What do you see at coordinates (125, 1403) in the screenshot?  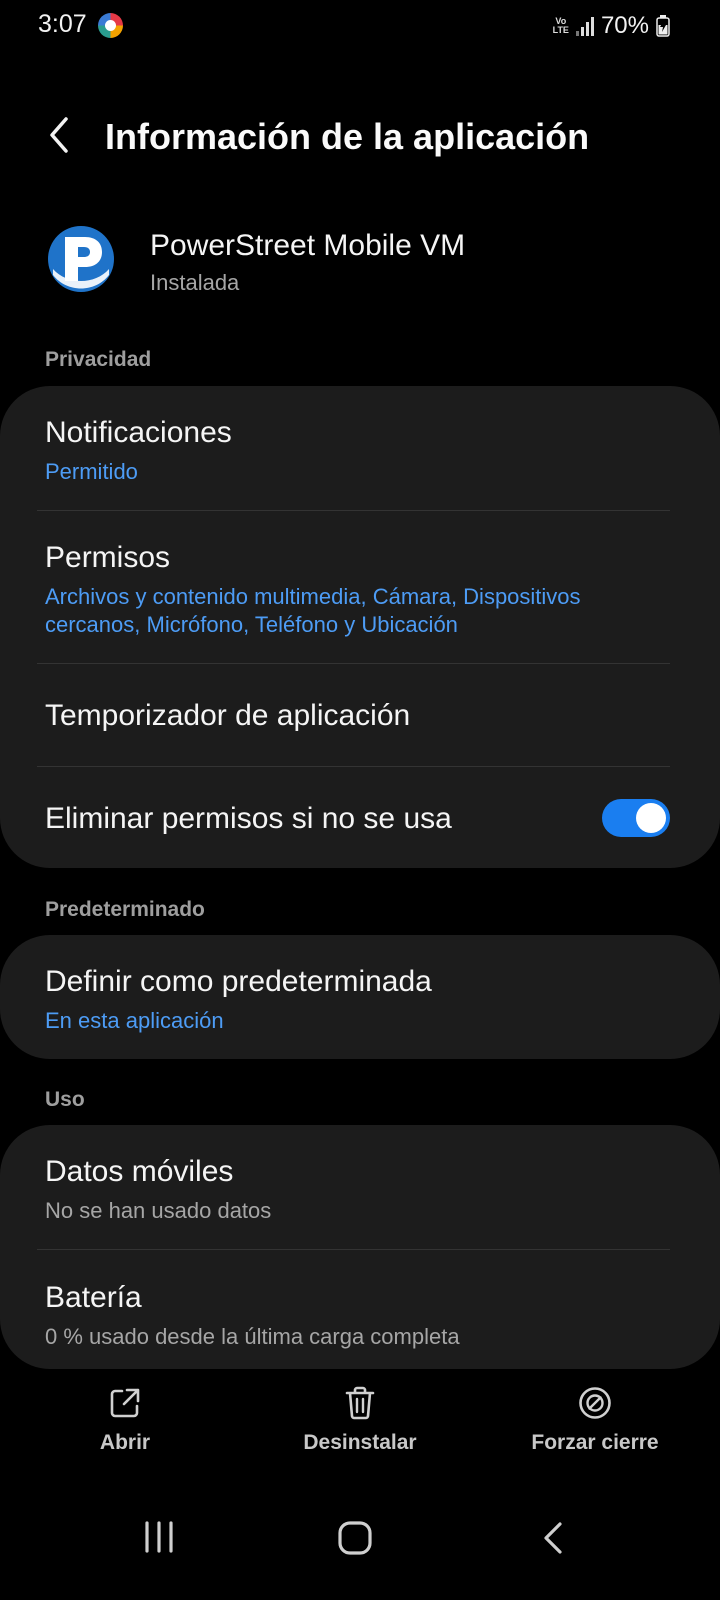 I see `external-link-icon` at bounding box center [125, 1403].